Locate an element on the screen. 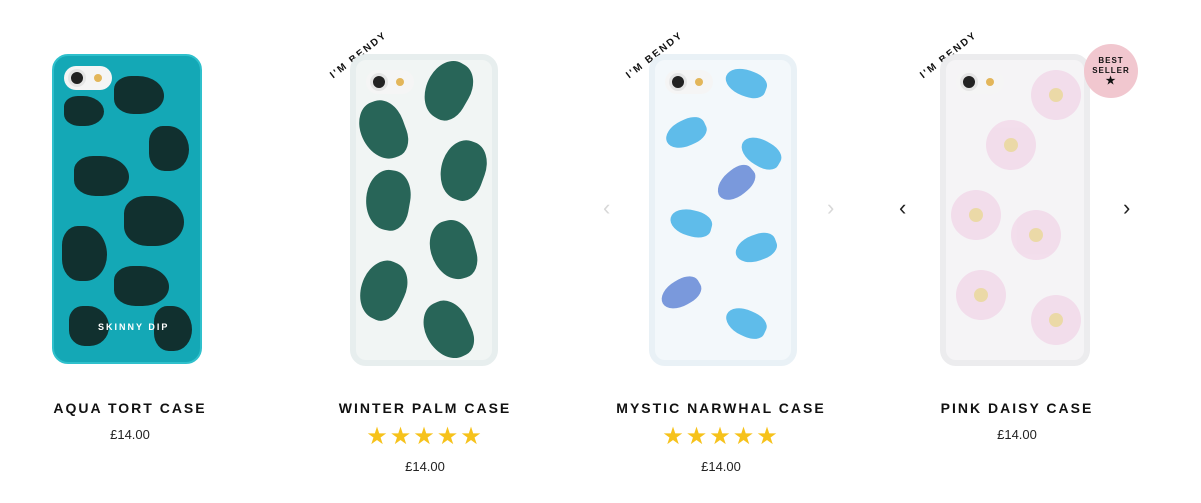  badge-line: BEST is located at coordinates (1111, 60).